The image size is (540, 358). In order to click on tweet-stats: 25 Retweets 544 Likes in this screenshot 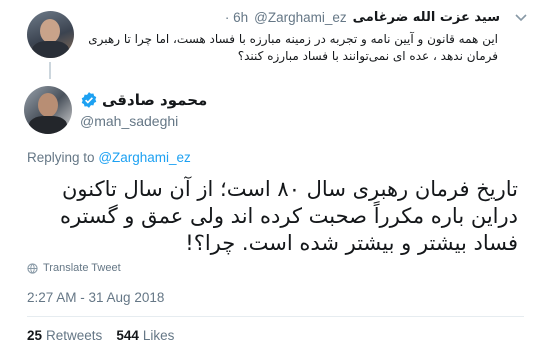, I will do `click(100, 335)`.